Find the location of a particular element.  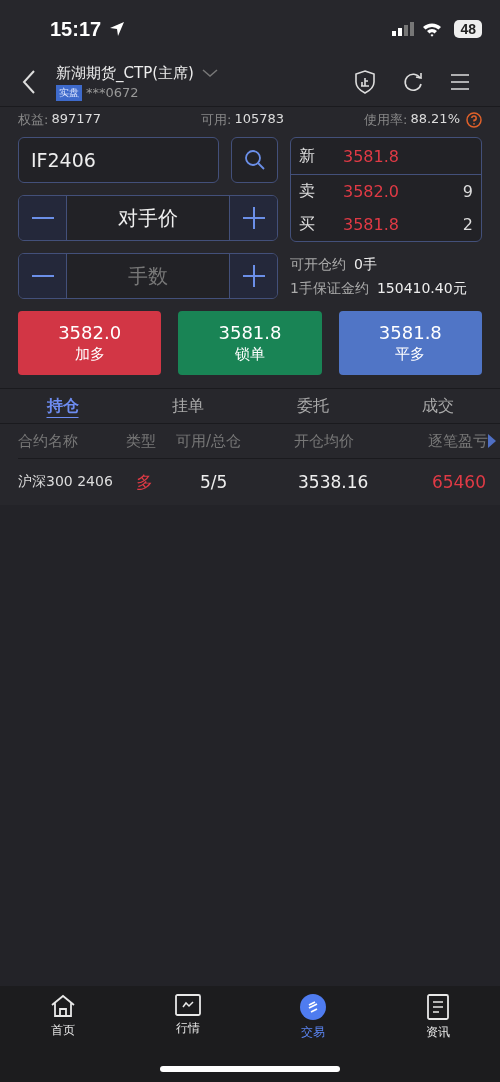

location-icon is located at coordinates (117, 29).